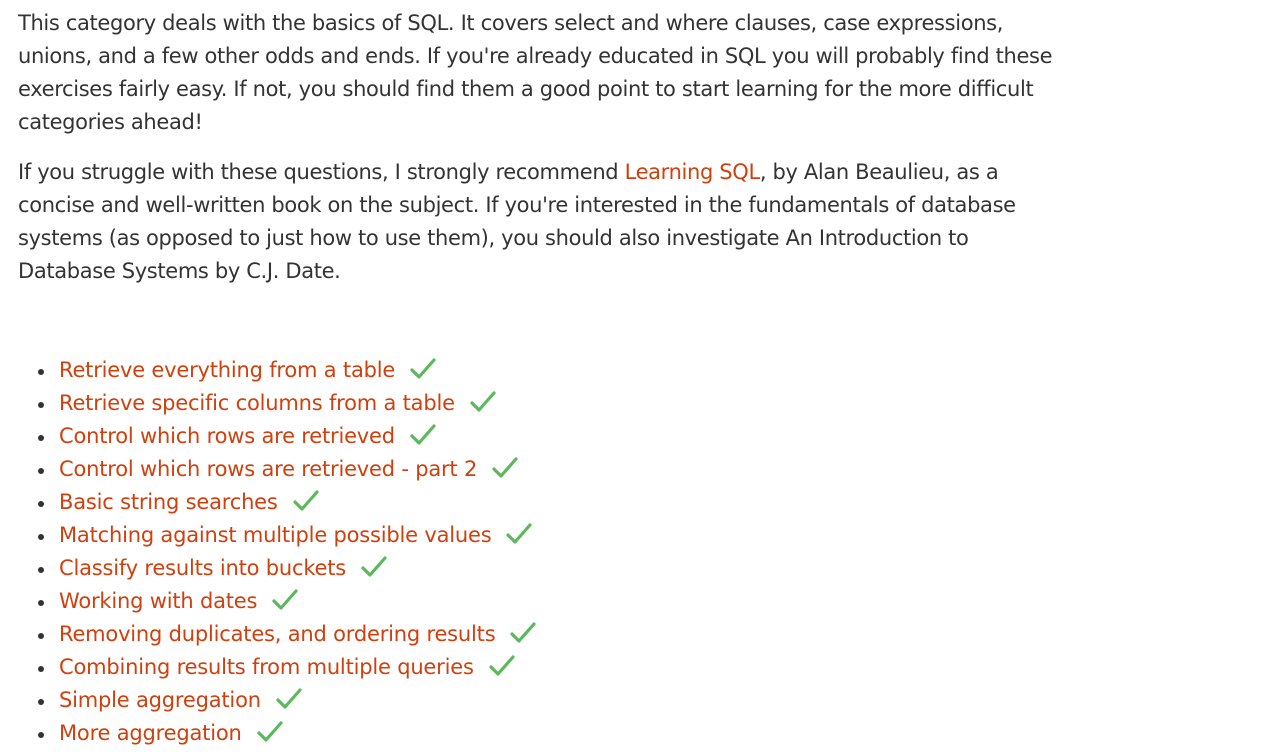 The image size is (1284, 756). I want to click on learning-sql-link: Learning SQL, so click(693, 172).